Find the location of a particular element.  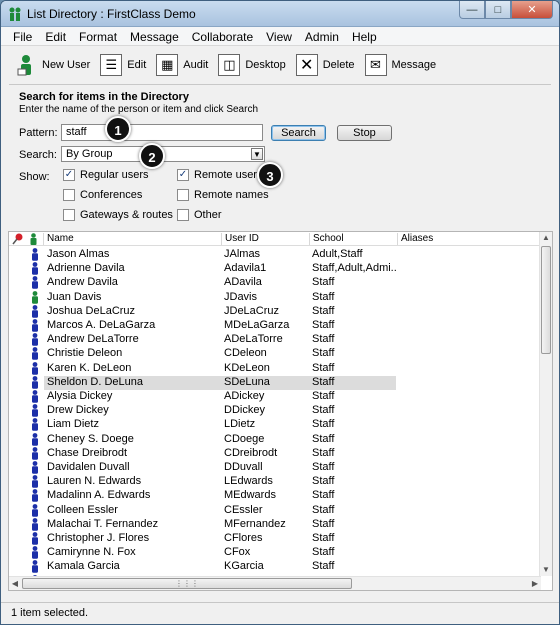

edit-icon: ☰ is located at coordinates (111, 65).